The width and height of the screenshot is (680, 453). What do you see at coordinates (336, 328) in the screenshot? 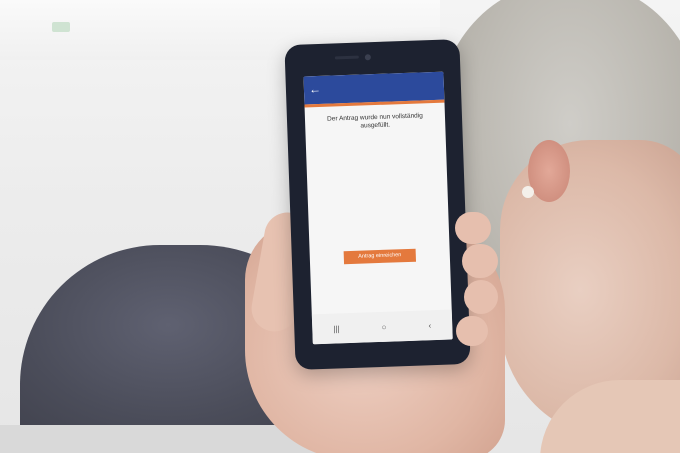
I see `recent-apps-icon: |||` at bounding box center [336, 328].